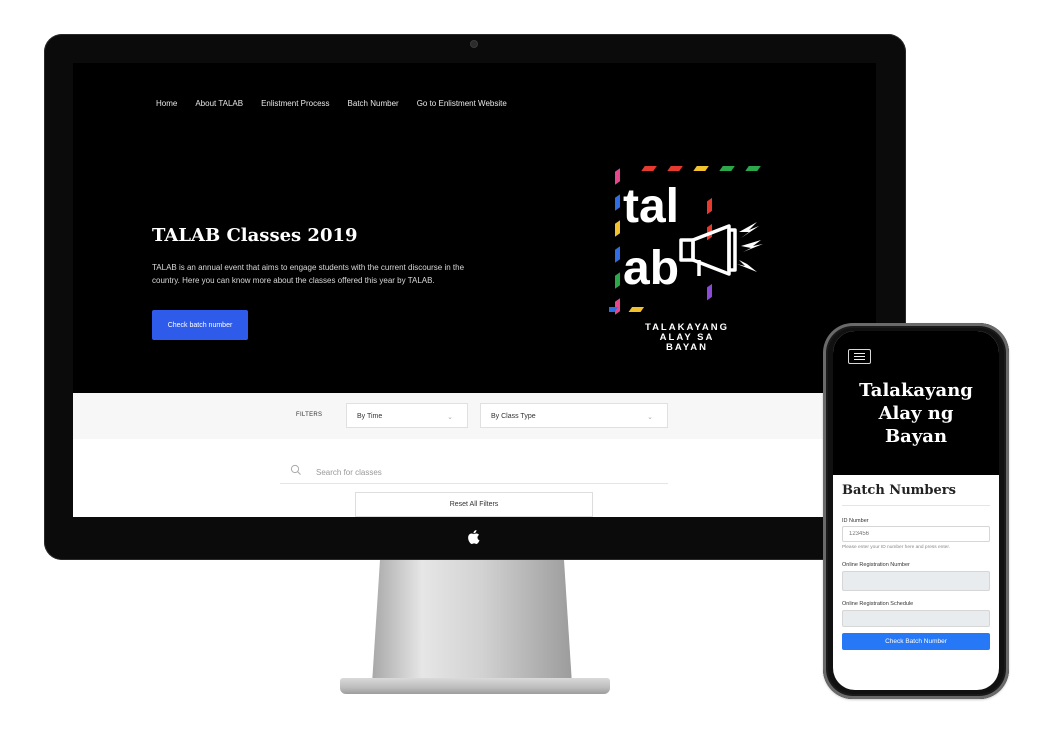 Image resolution: width=1056 pixels, height=744 pixels. What do you see at coordinates (687, 346) in the screenshot?
I see `logo-tagline-3: BAYAN` at bounding box center [687, 346].